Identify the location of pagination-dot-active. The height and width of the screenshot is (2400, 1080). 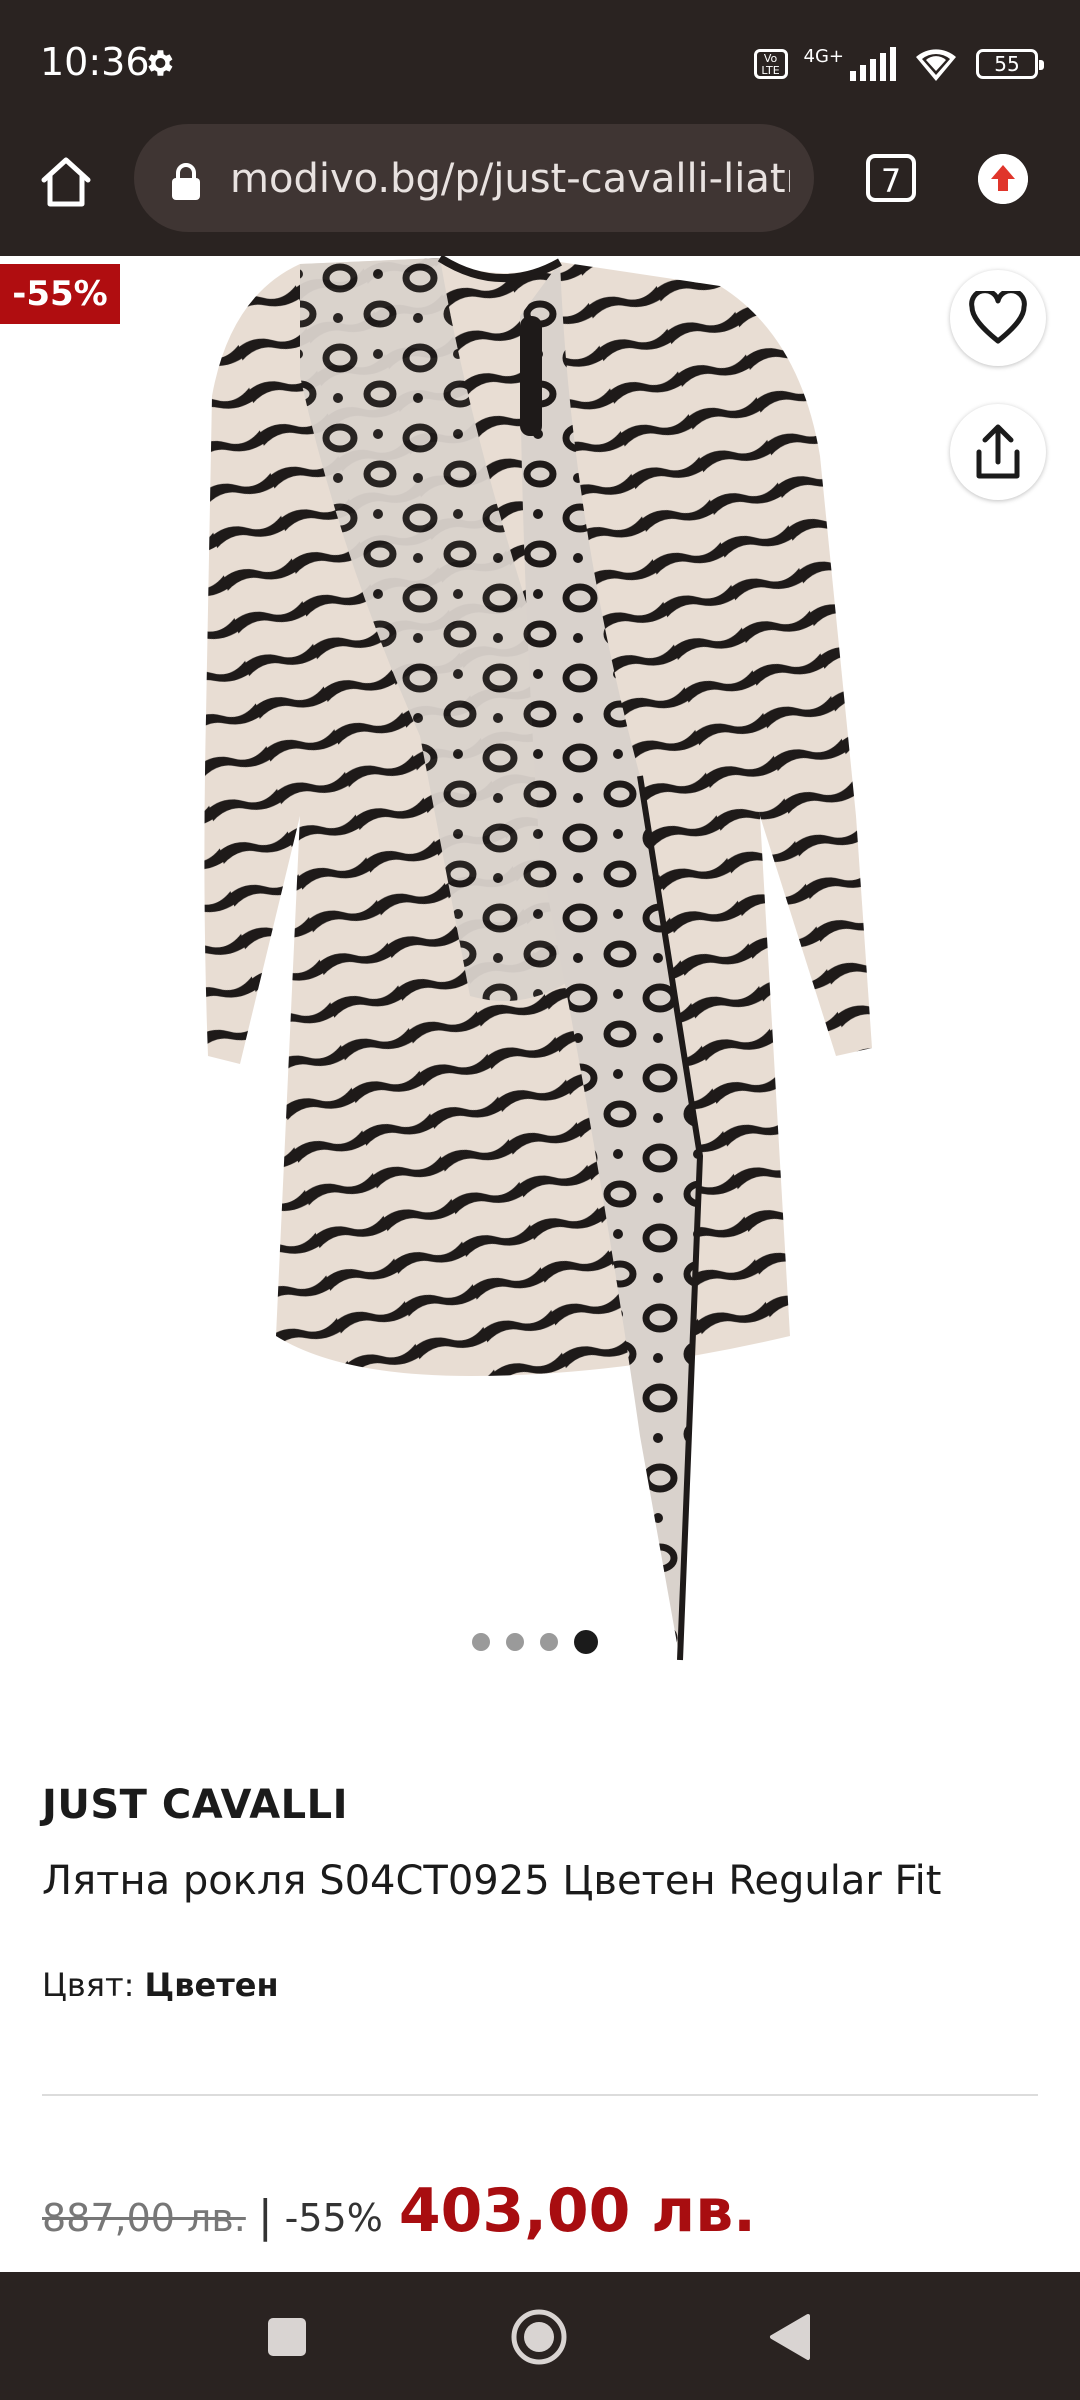
(586, 1642).